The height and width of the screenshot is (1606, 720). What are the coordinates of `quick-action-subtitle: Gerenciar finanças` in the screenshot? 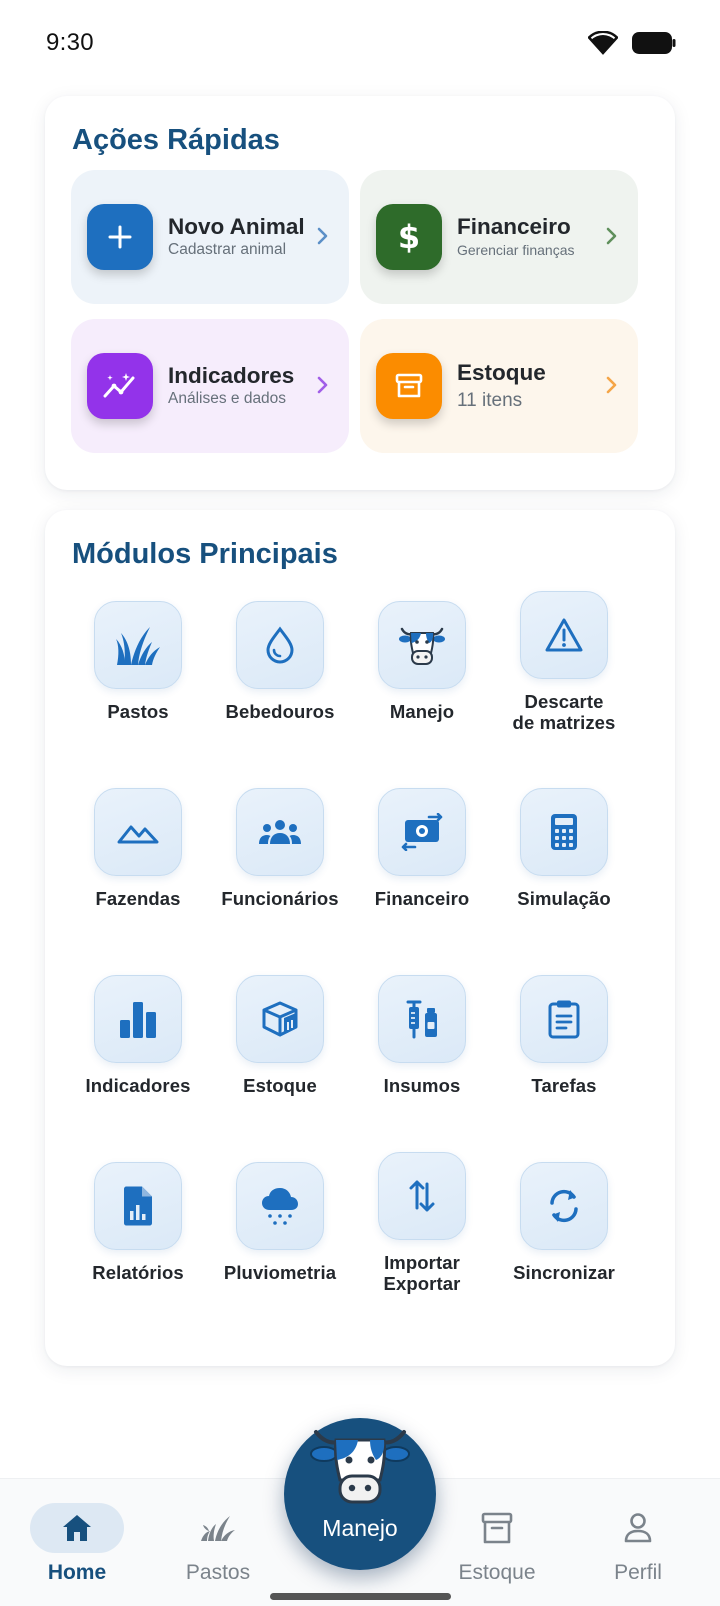 It's located at (516, 250).